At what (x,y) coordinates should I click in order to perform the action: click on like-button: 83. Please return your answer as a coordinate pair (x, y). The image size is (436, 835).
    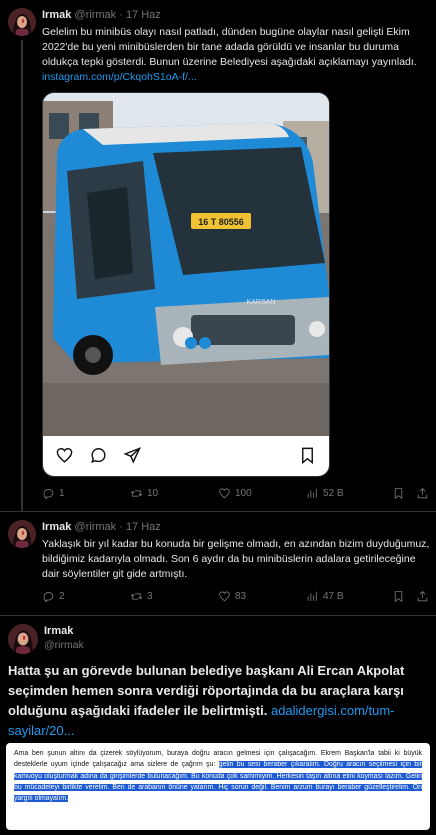
    Looking at the image, I should click on (232, 596).